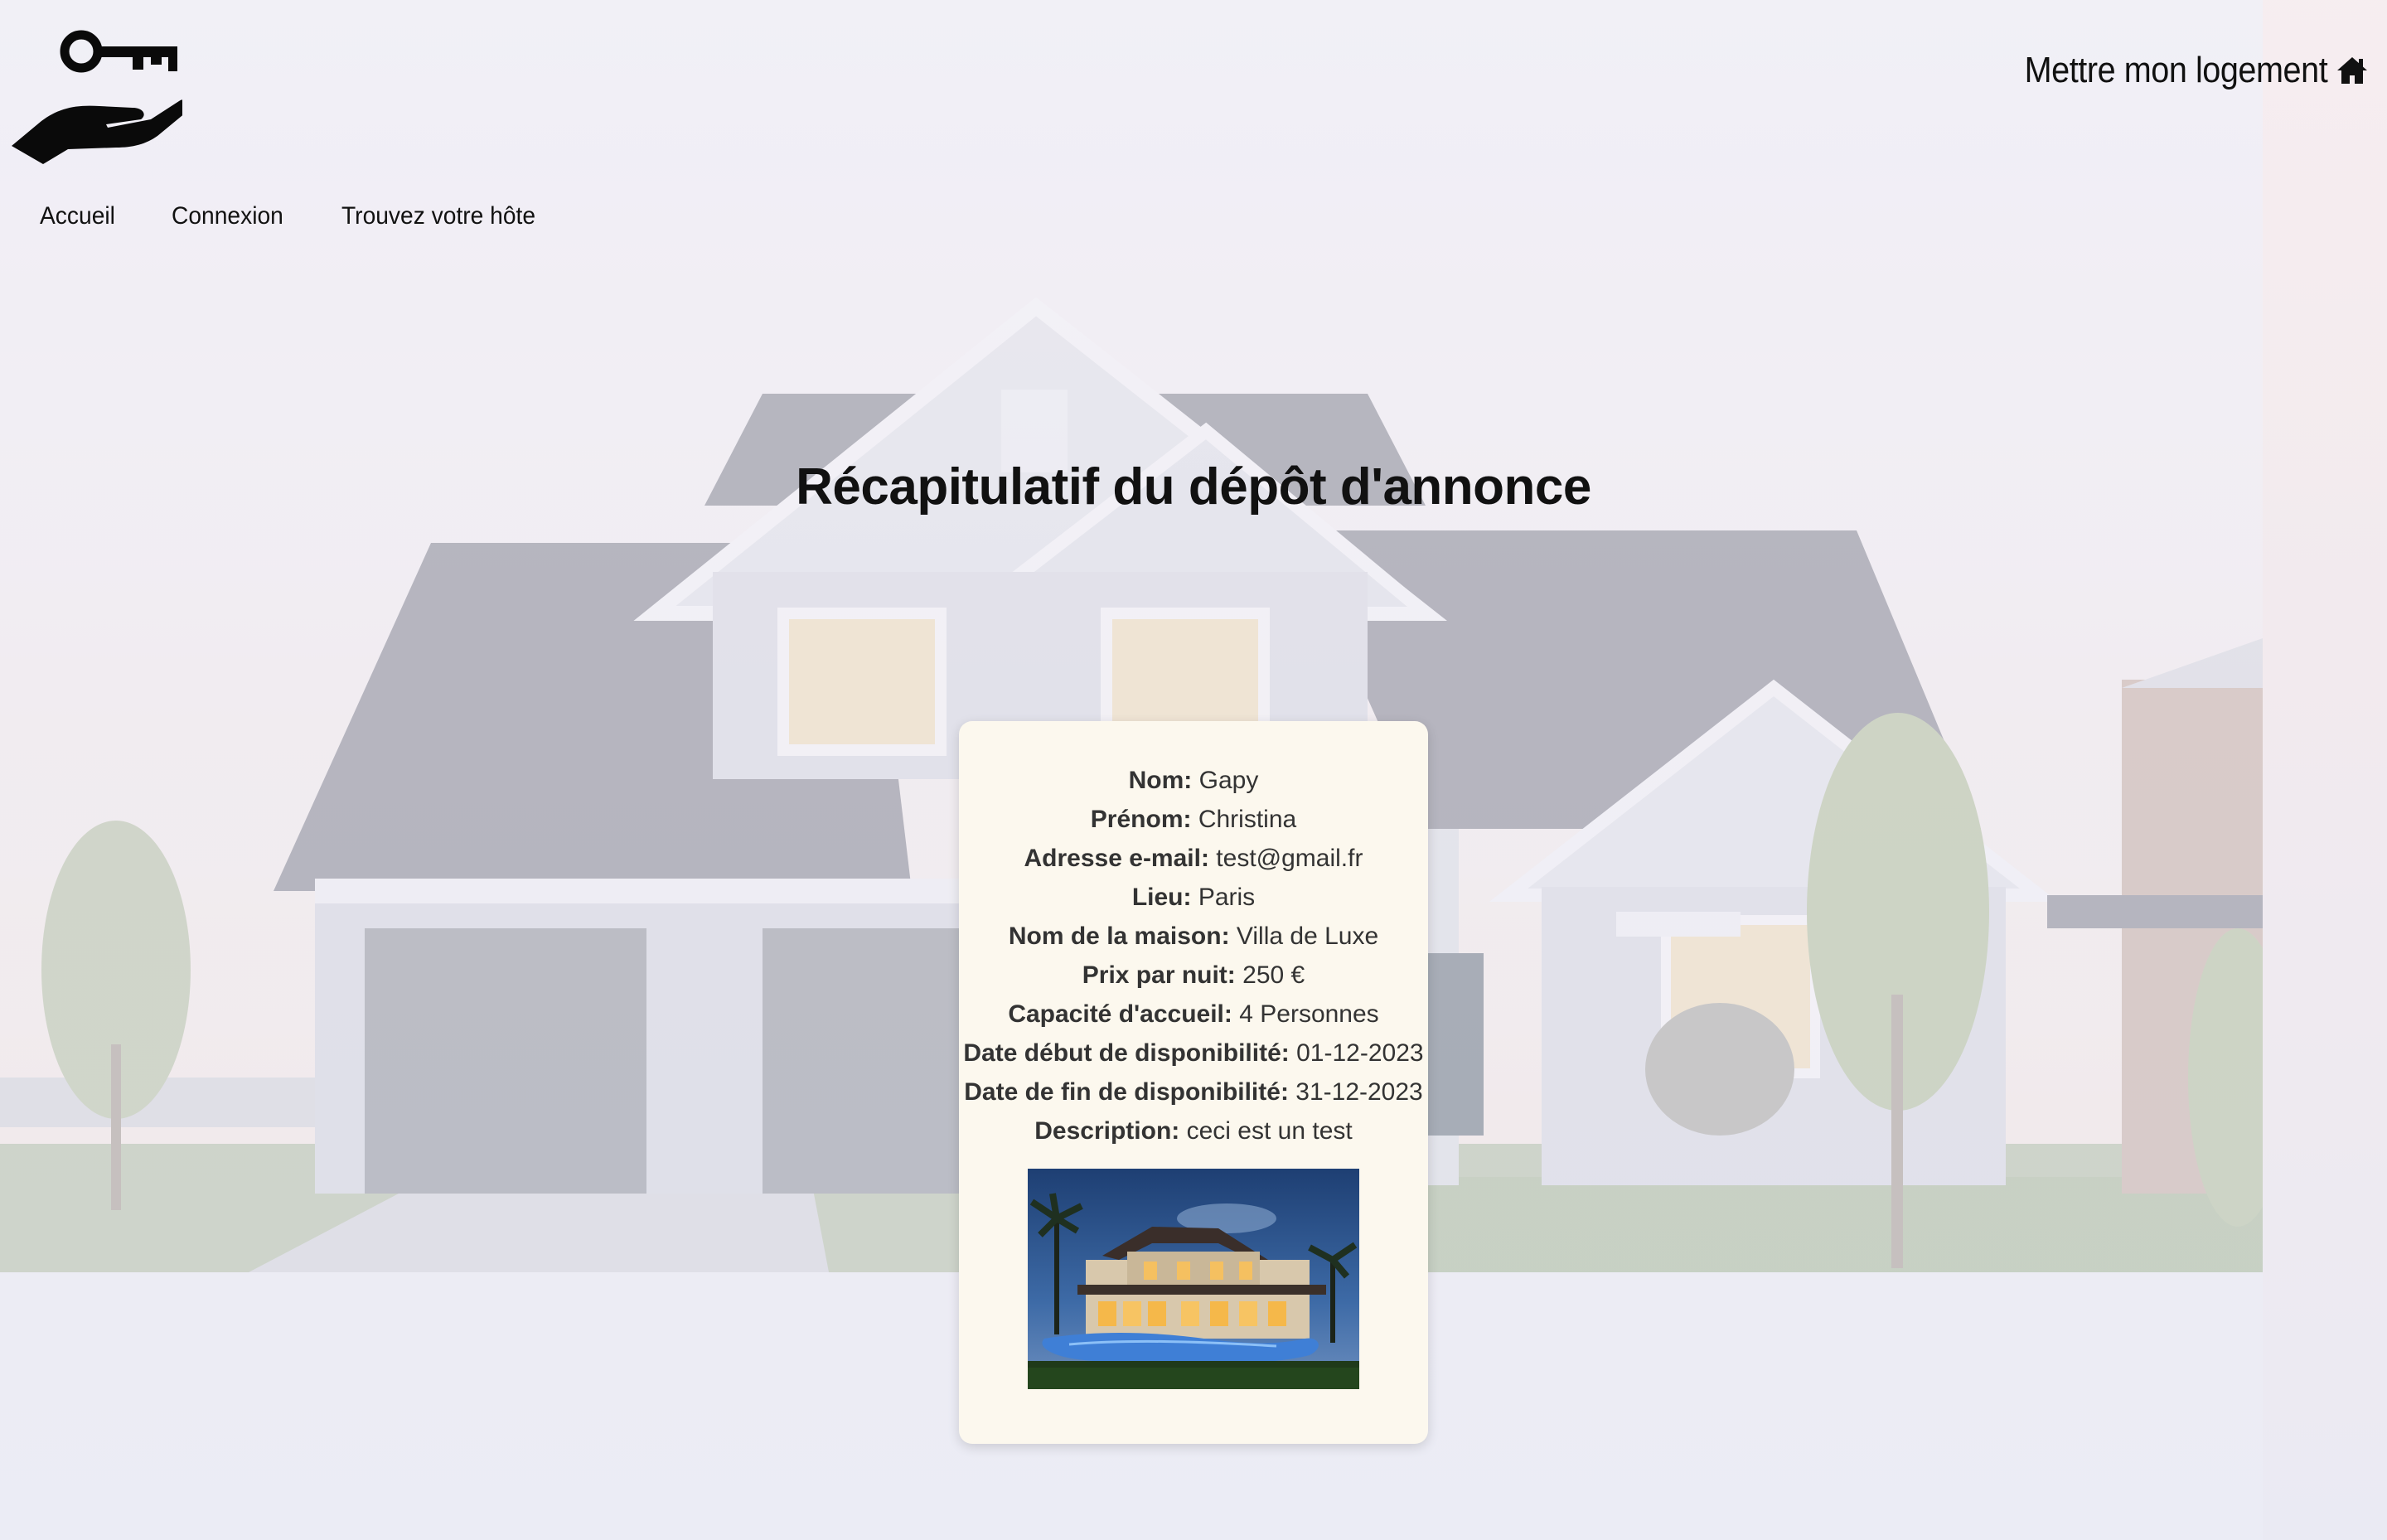  I want to click on summary-value: 4 Personnes, so click(1309, 1014).